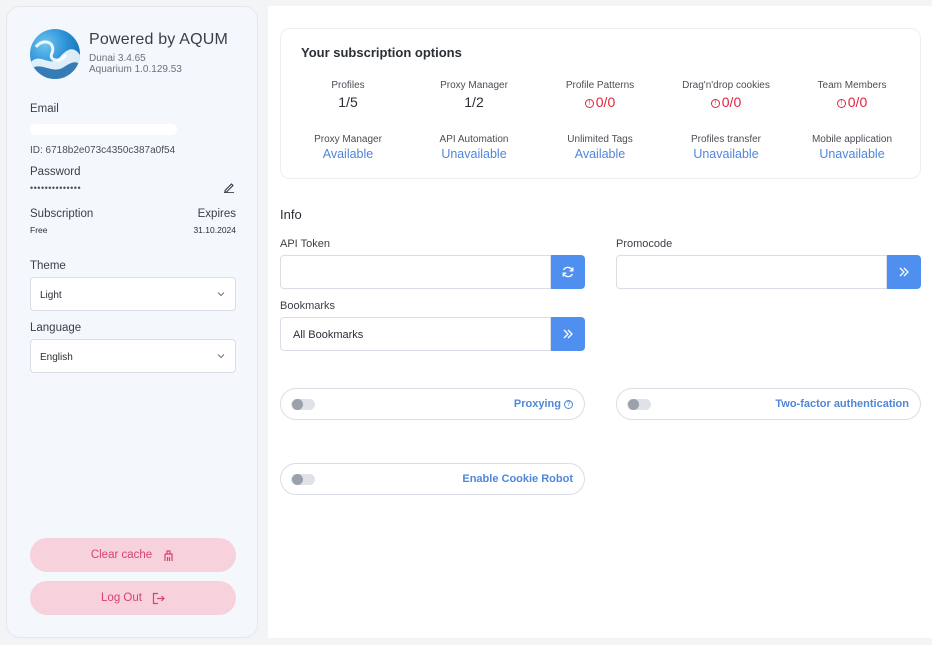 The image size is (932, 645). I want to click on proxying-switch, so click(303, 404).